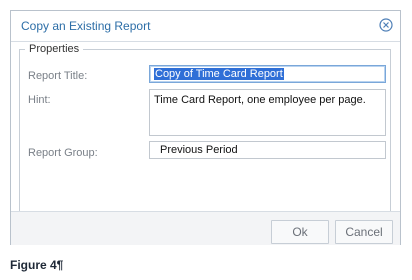  What do you see at coordinates (58, 76) in the screenshot?
I see `report-title-label: Report Title:` at bounding box center [58, 76].